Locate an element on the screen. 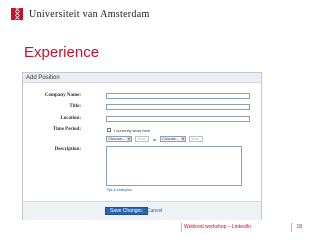 Image resolution: width=320 pixels, height=240 pixels. location-row: Location: is located at coordinates (52, 119).